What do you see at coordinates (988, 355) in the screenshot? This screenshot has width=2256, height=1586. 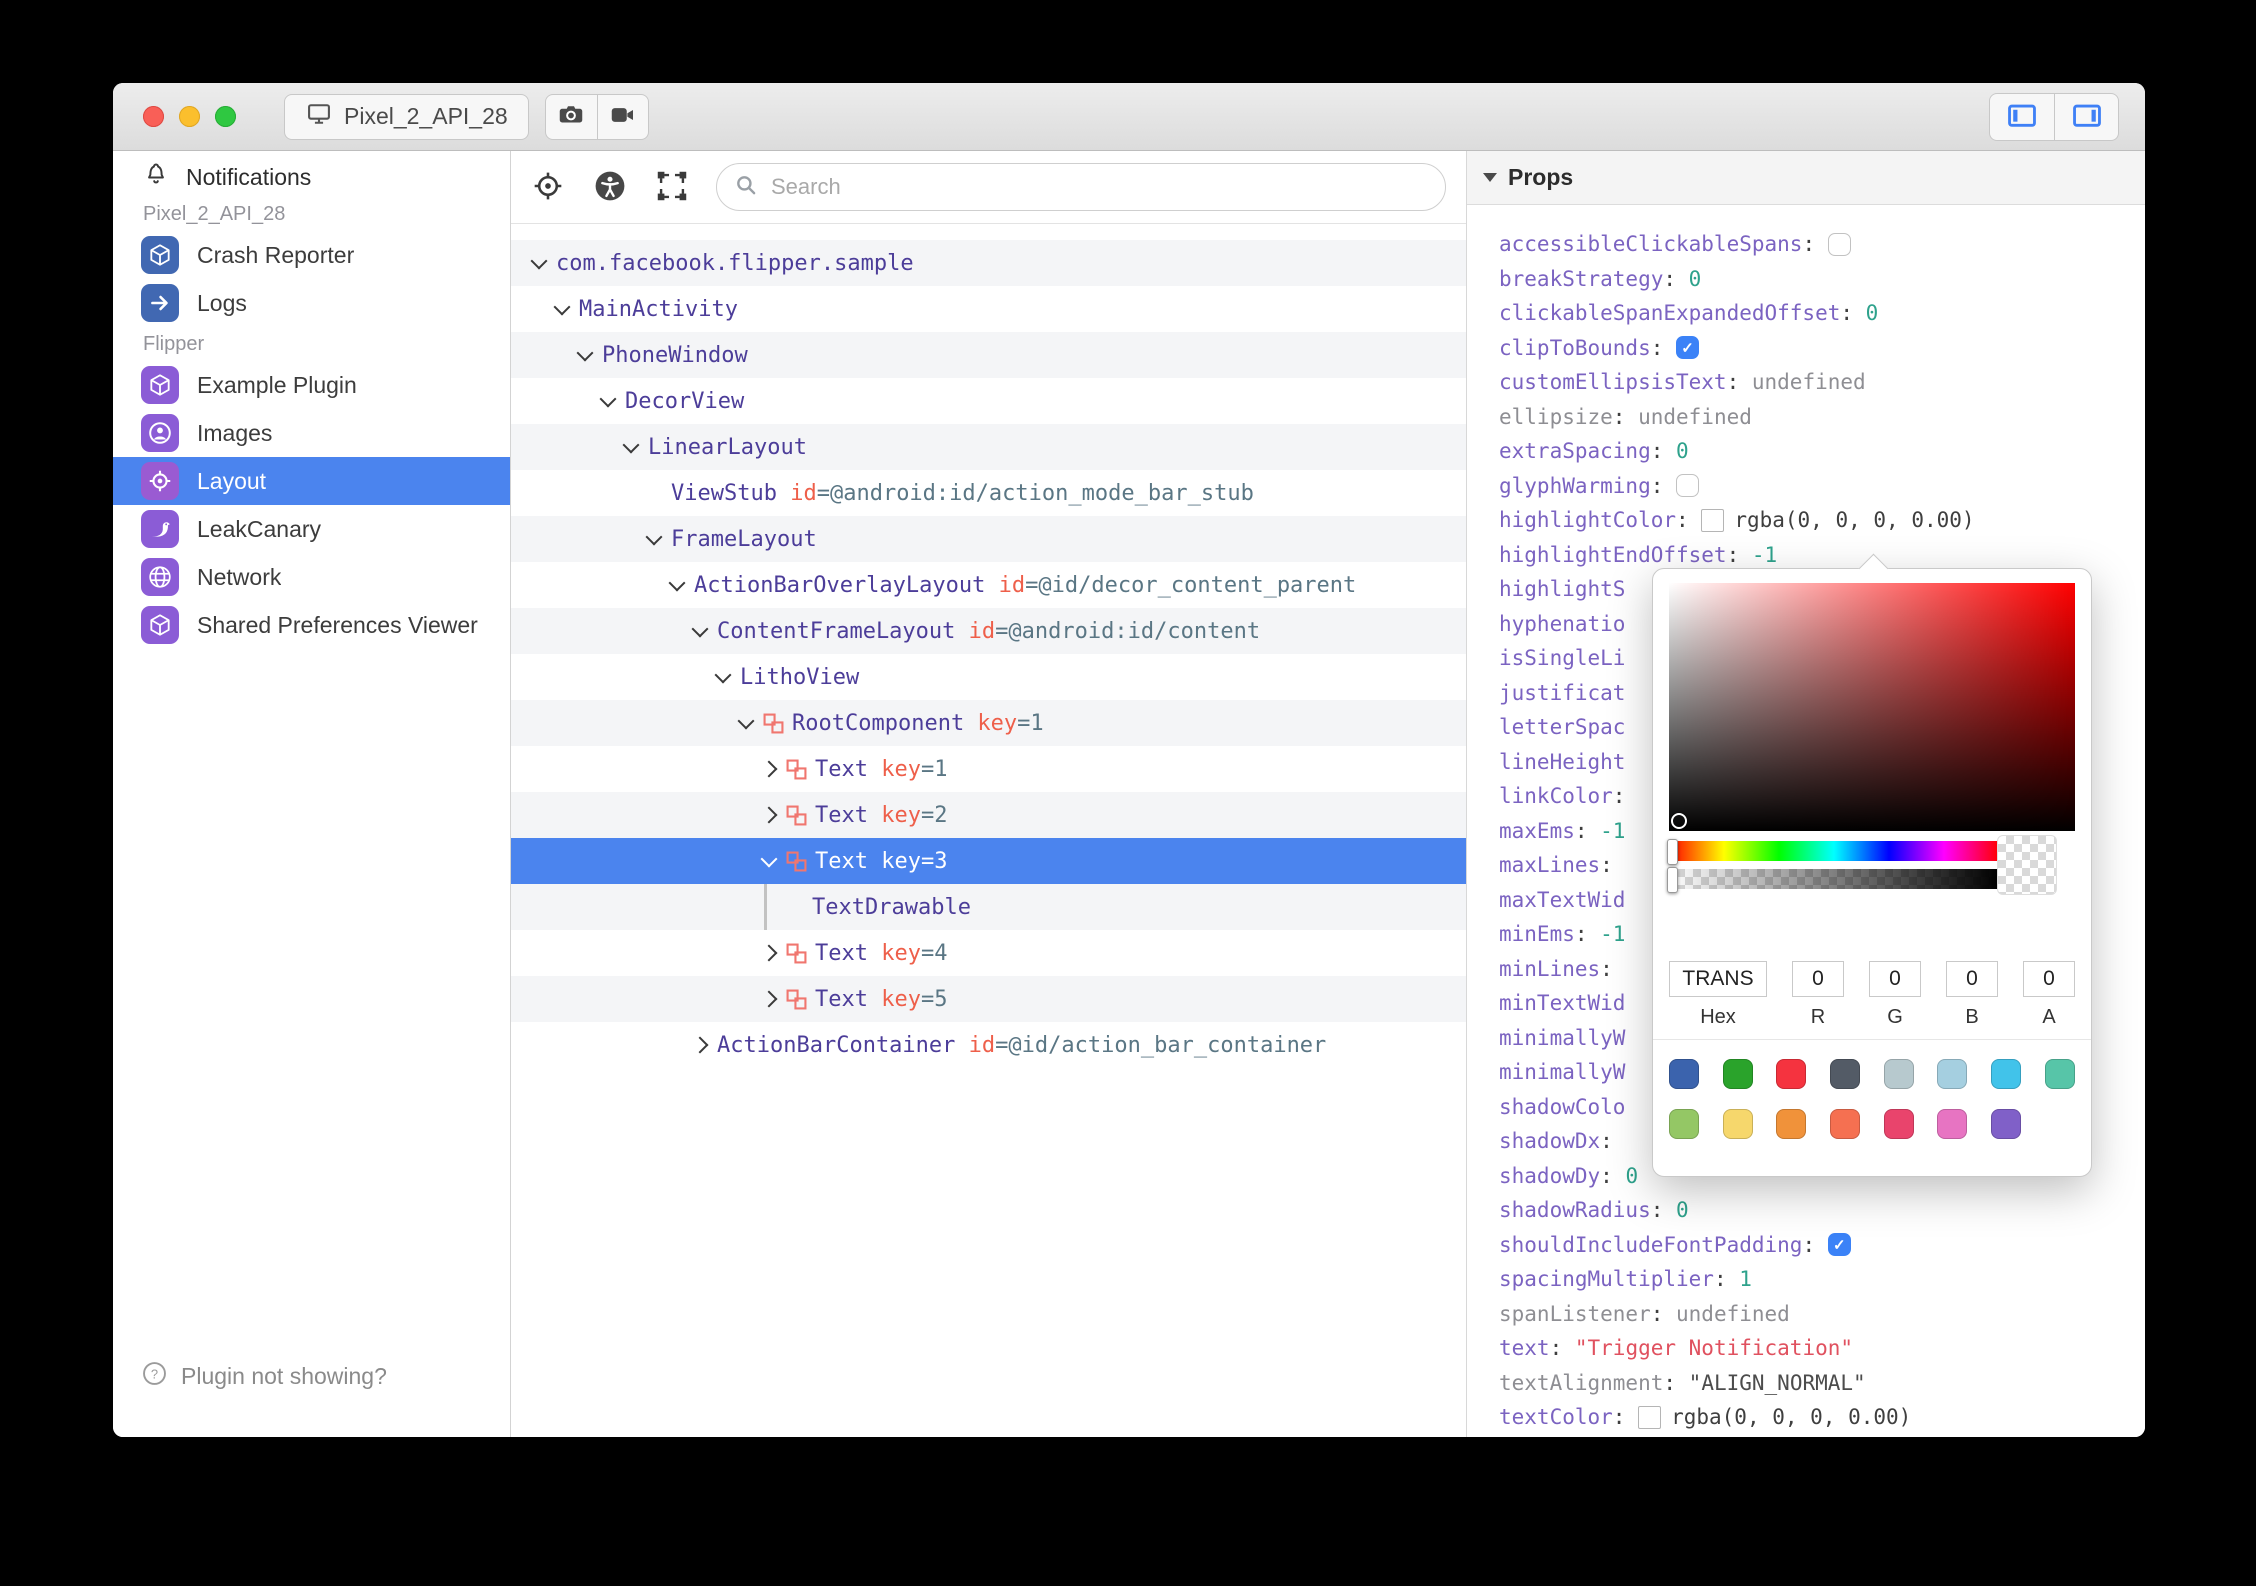 I see `tree-row-phonewindow: PhoneWindow` at bounding box center [988, 355].